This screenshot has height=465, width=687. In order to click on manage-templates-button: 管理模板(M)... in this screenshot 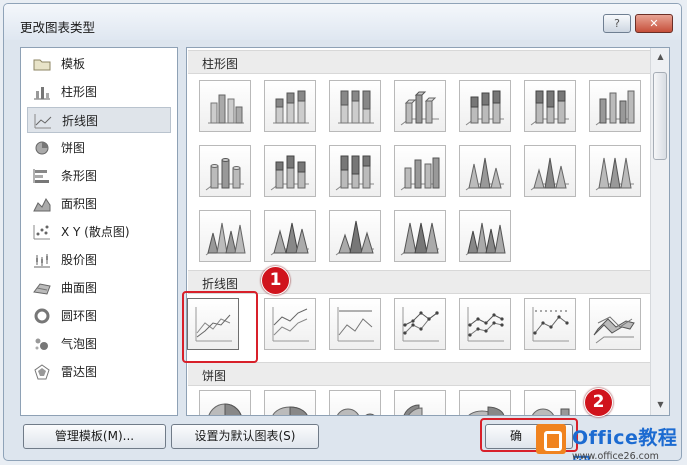, I will do `click(94, 436)`.